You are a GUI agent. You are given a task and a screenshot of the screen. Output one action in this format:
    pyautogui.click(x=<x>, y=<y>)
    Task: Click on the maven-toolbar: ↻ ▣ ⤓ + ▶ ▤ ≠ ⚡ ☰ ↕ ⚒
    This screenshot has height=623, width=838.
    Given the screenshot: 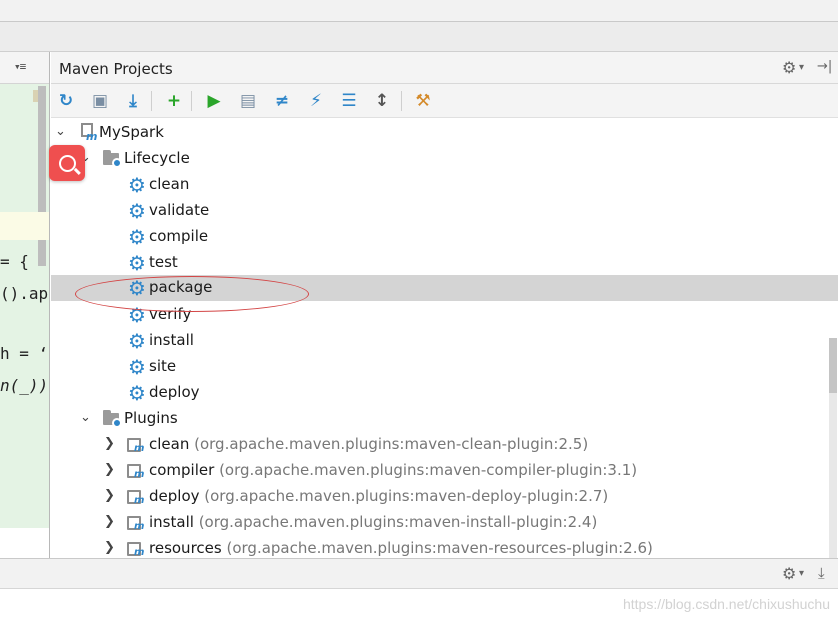 What is the action you would take?
    pyautogui.click(x=444, y=101)
    